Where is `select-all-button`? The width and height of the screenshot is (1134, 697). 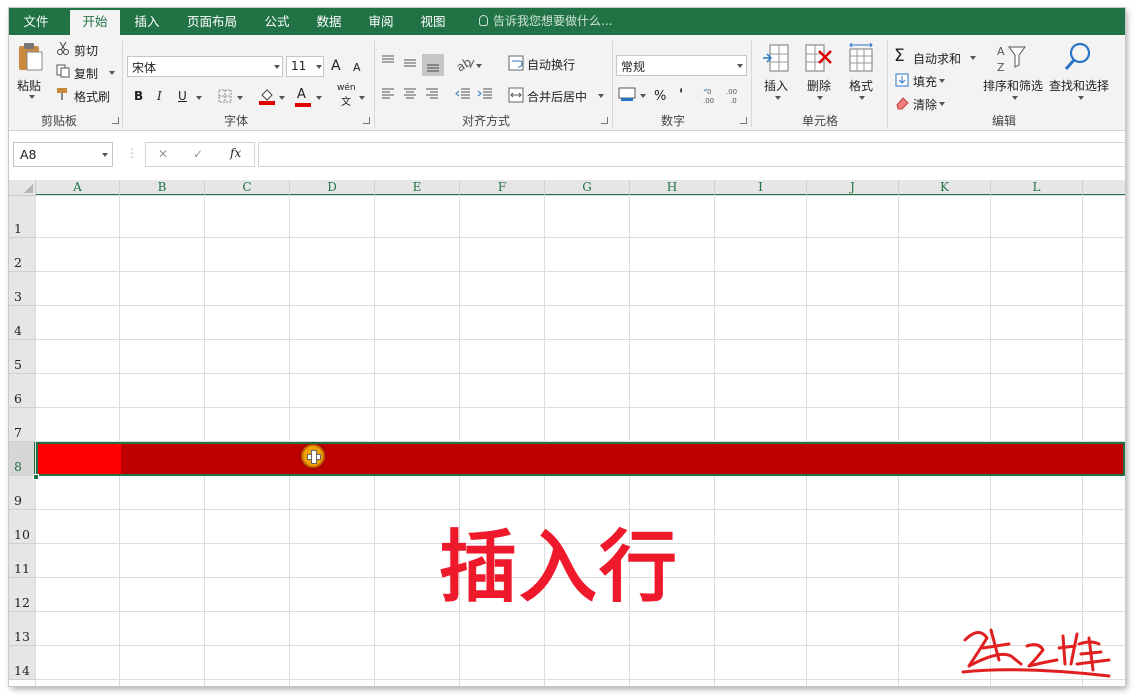
select-all-button is located at coordinates (22, 188).